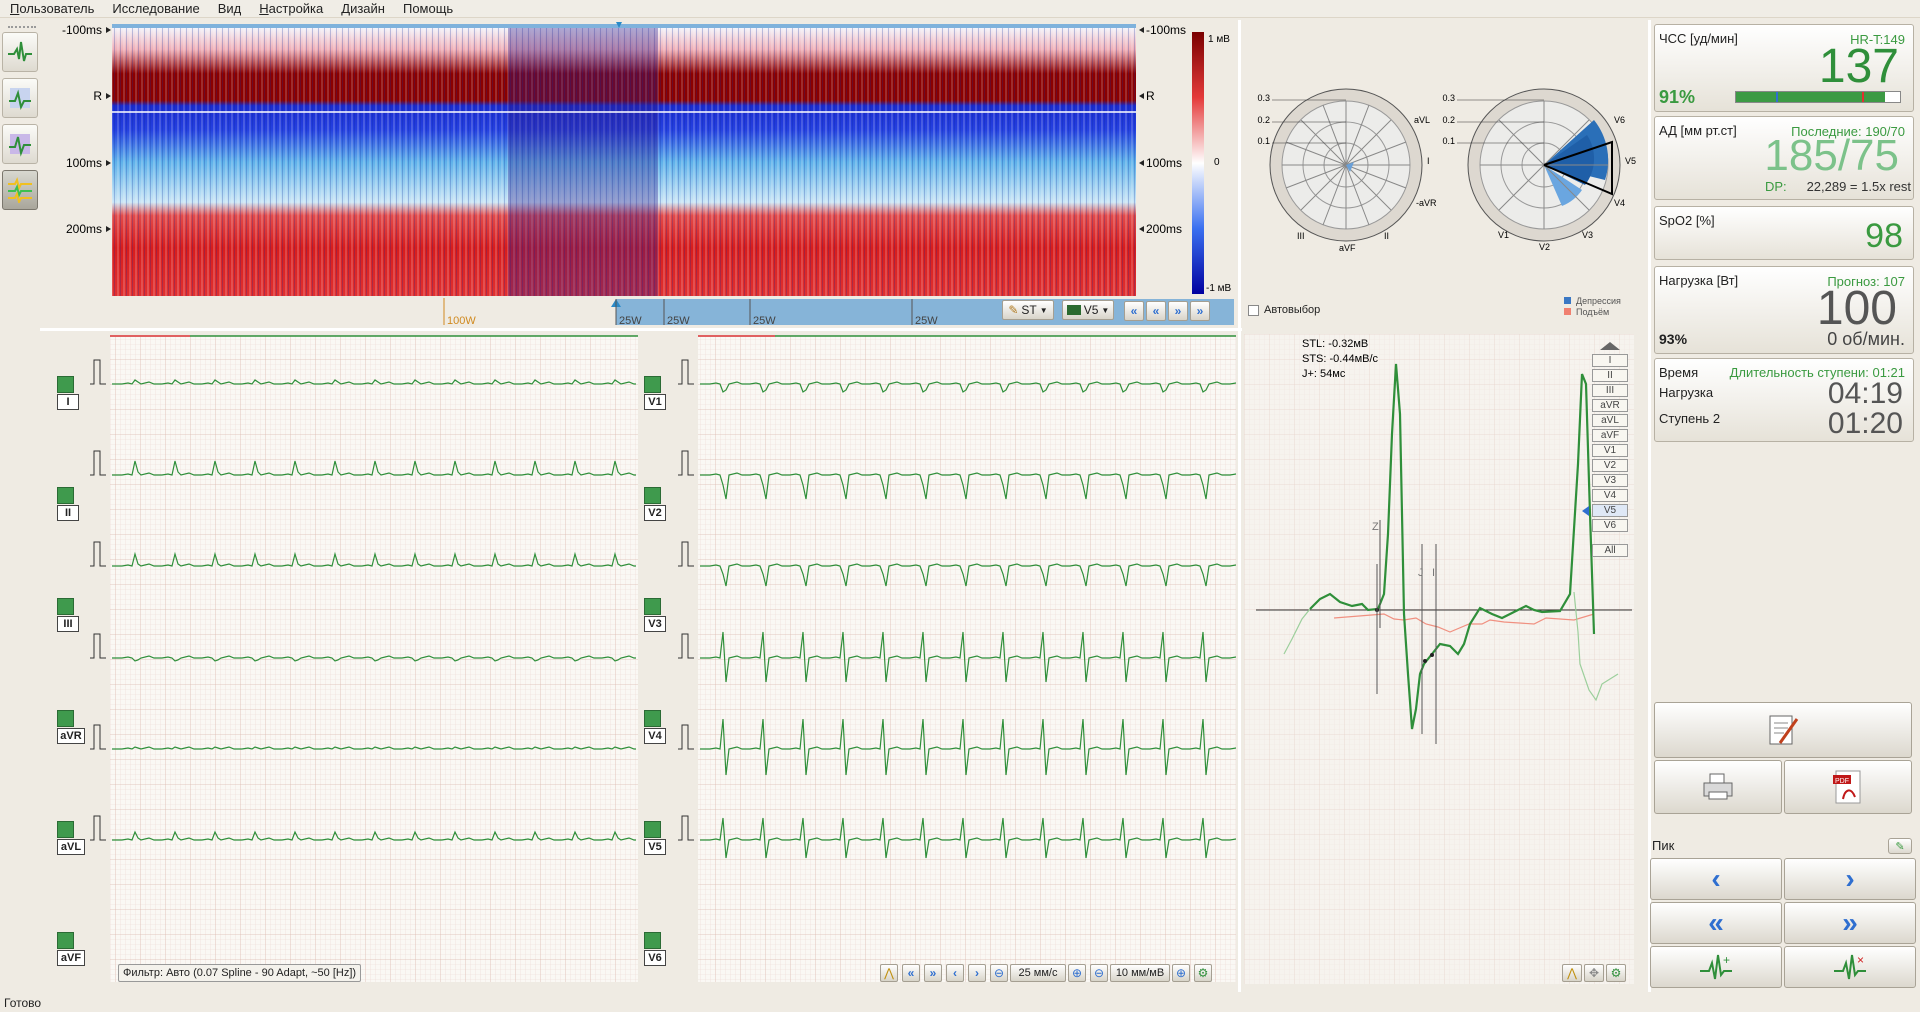 Image resolution: width=1920 pixels, height=1012 pixels. I want to click on complex-lead-v1: V1, so click(1610, 450).